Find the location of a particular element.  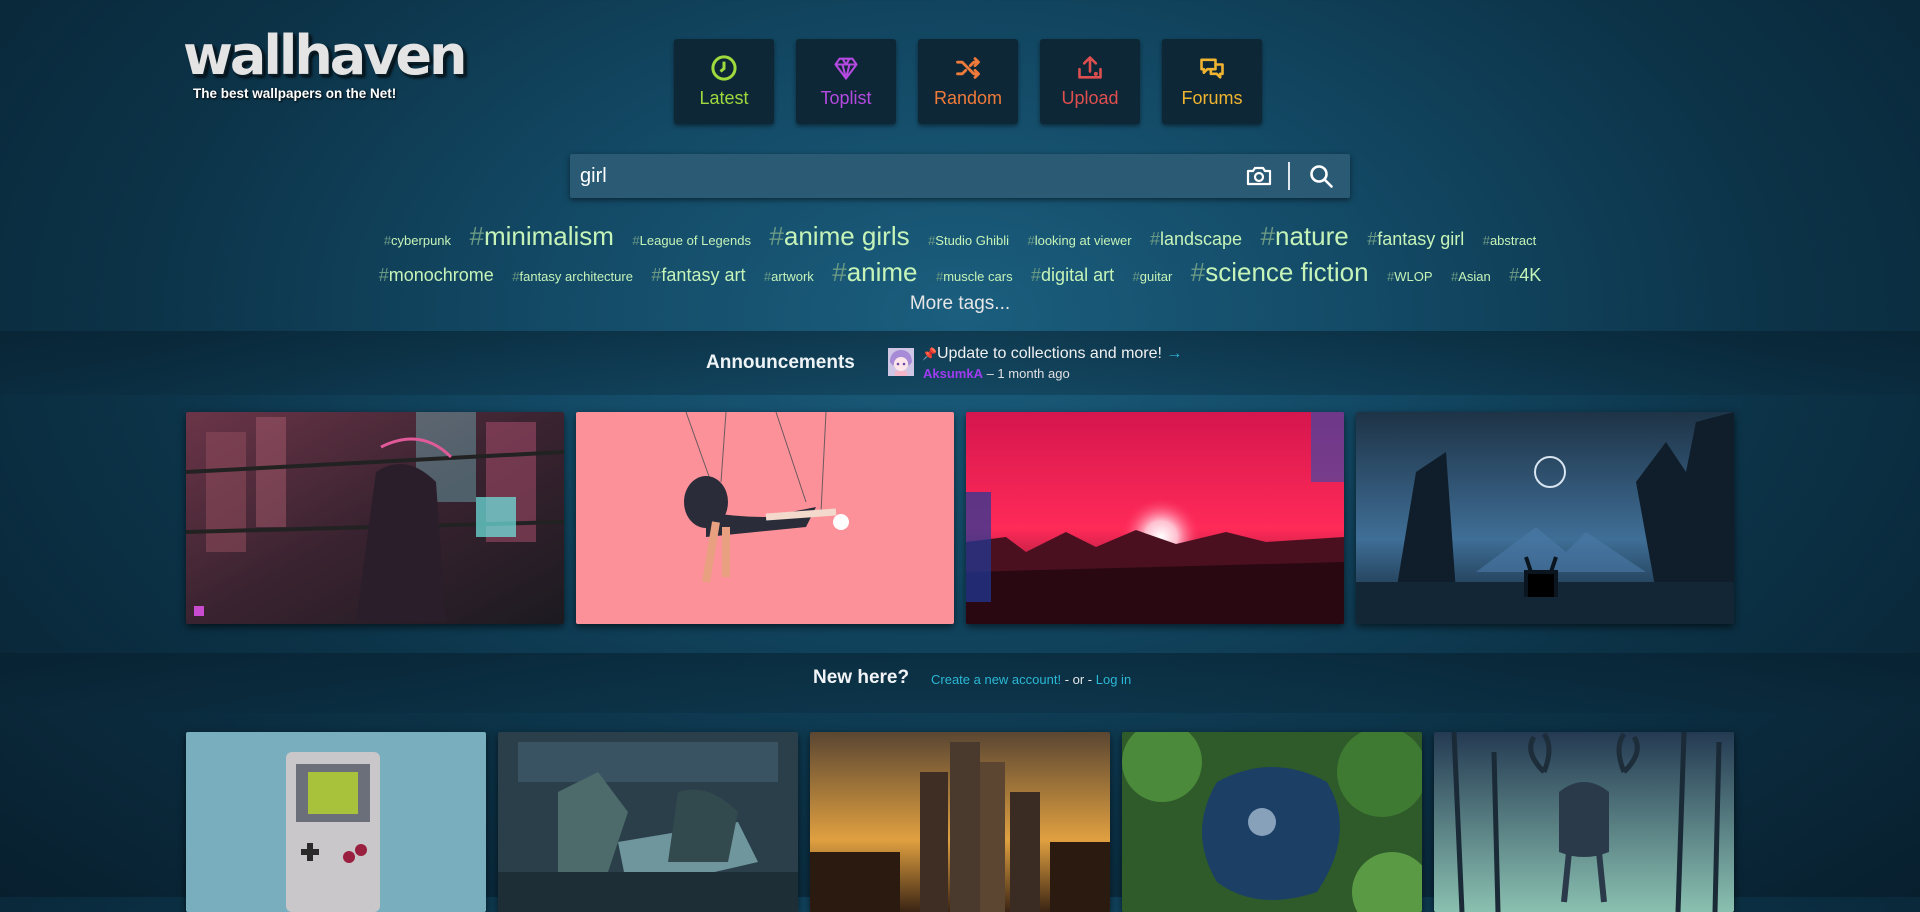

new-here-links: Create a new account! - or - Log in is located at coordinates (1031, 679).